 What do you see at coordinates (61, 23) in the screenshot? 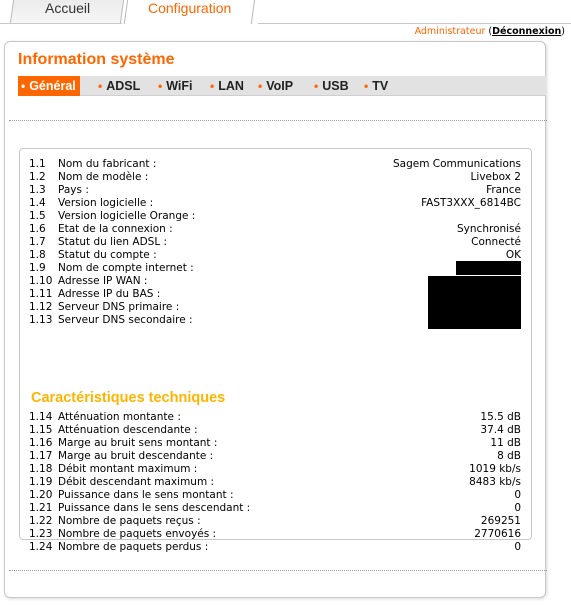
I see `tabs-divider-left` at bounding box center [61, 23].